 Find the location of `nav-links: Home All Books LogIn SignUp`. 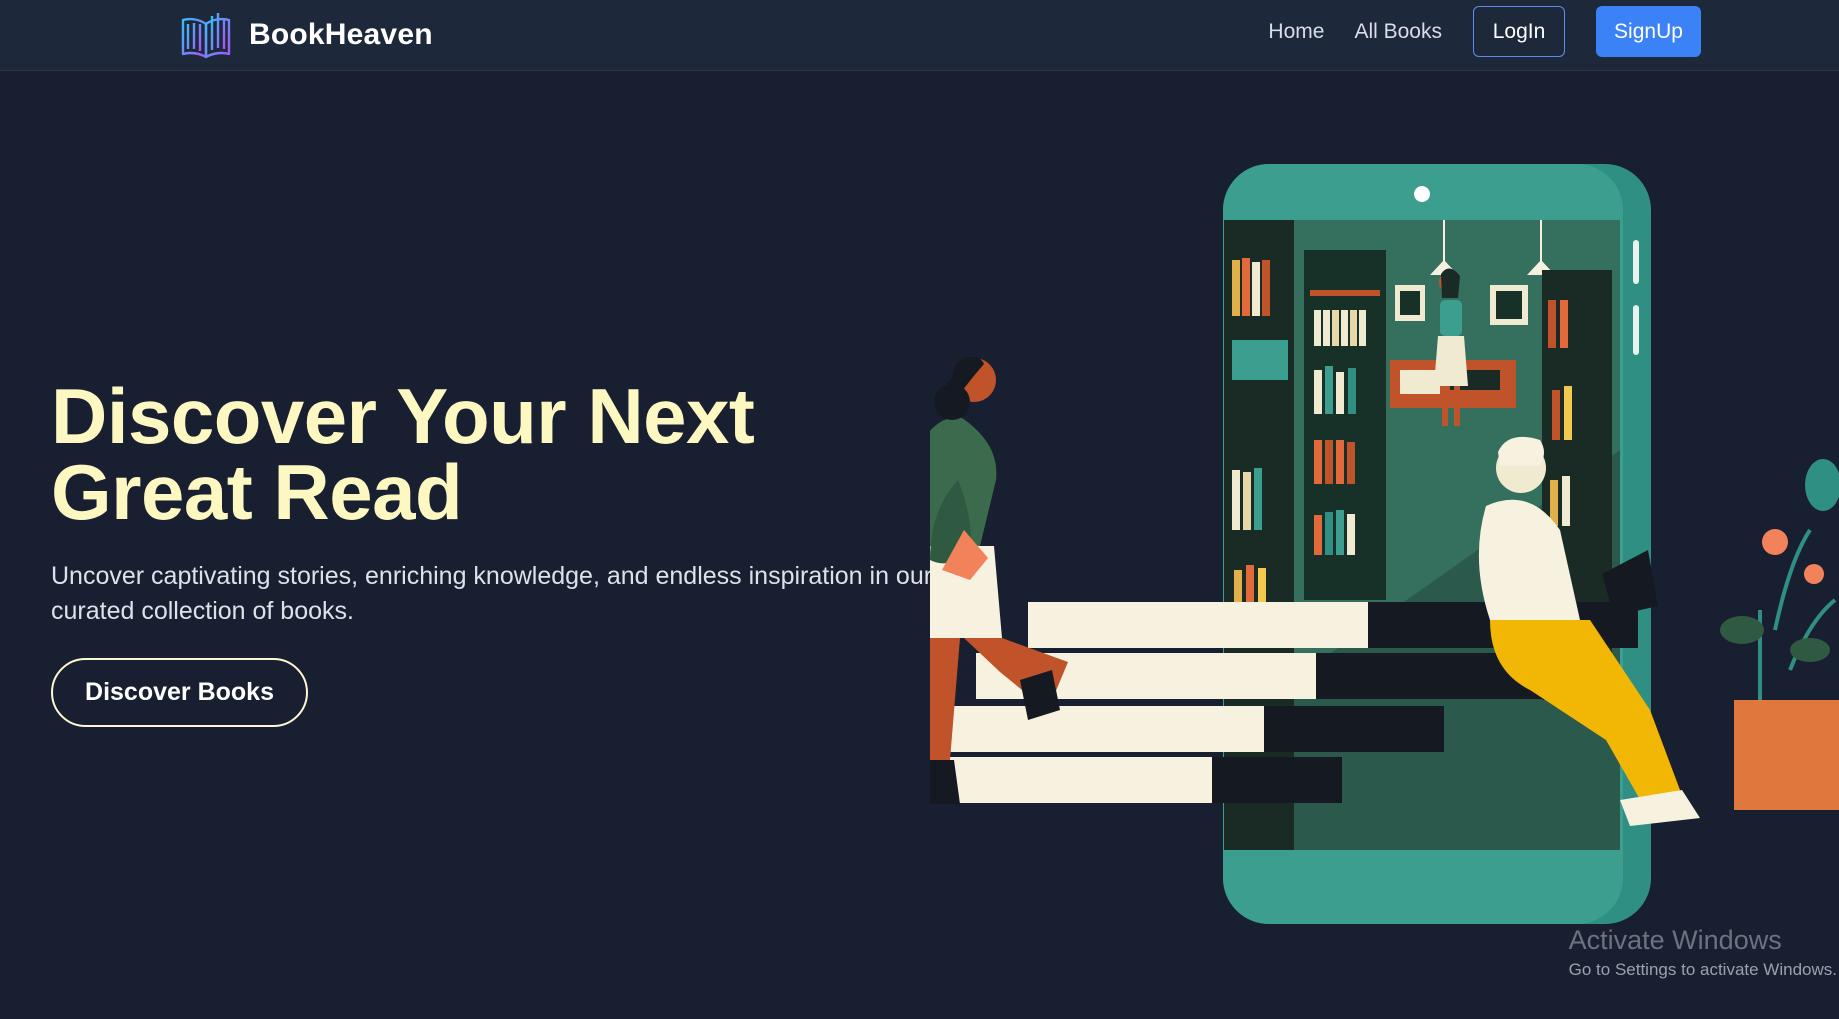

nav-links: Home All Books LogIn SignUp is located at coordinates (1484, 31).